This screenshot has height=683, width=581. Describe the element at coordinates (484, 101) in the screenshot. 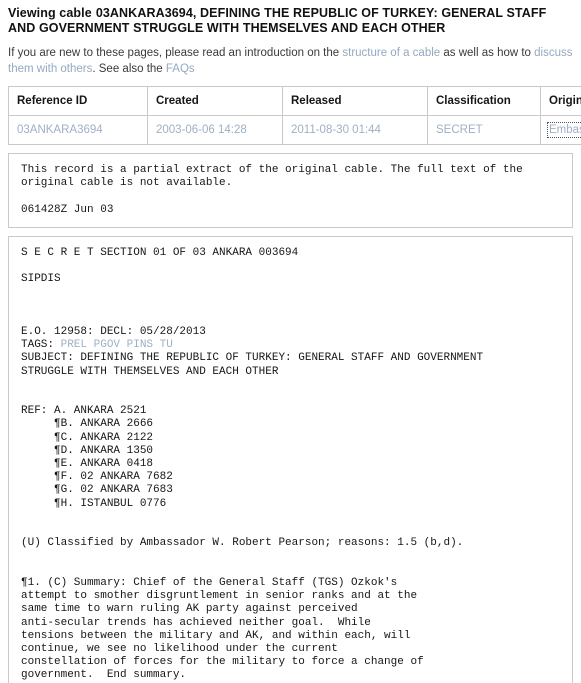

I see `column-header-classification: Classification` at that location.